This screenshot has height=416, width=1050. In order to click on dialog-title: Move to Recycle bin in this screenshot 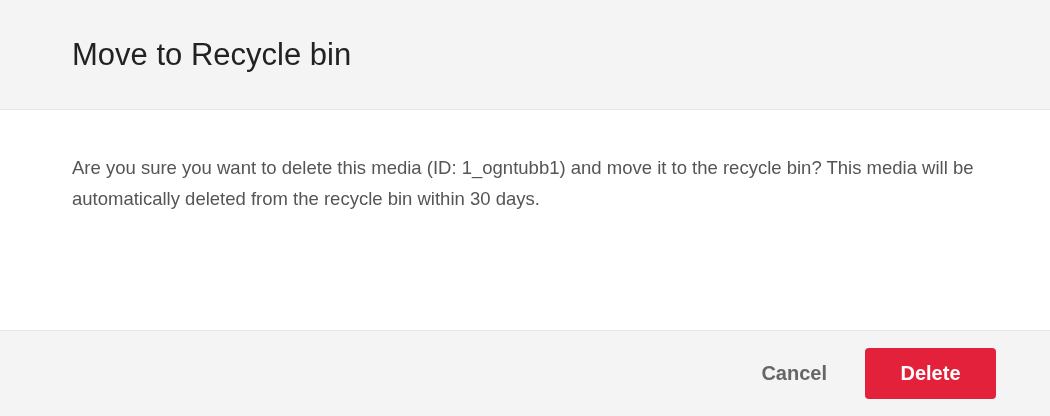, I will do `click(212, 54)`.